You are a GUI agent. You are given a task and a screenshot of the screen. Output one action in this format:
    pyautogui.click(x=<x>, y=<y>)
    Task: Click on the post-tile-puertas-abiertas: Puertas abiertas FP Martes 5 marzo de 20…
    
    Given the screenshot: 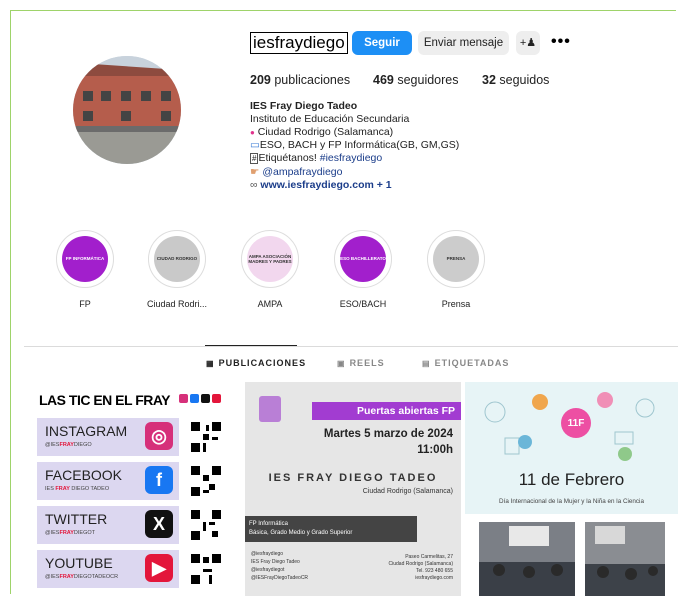 What is the action you would take?
    pyautogui.click(x=353, y=489)
    